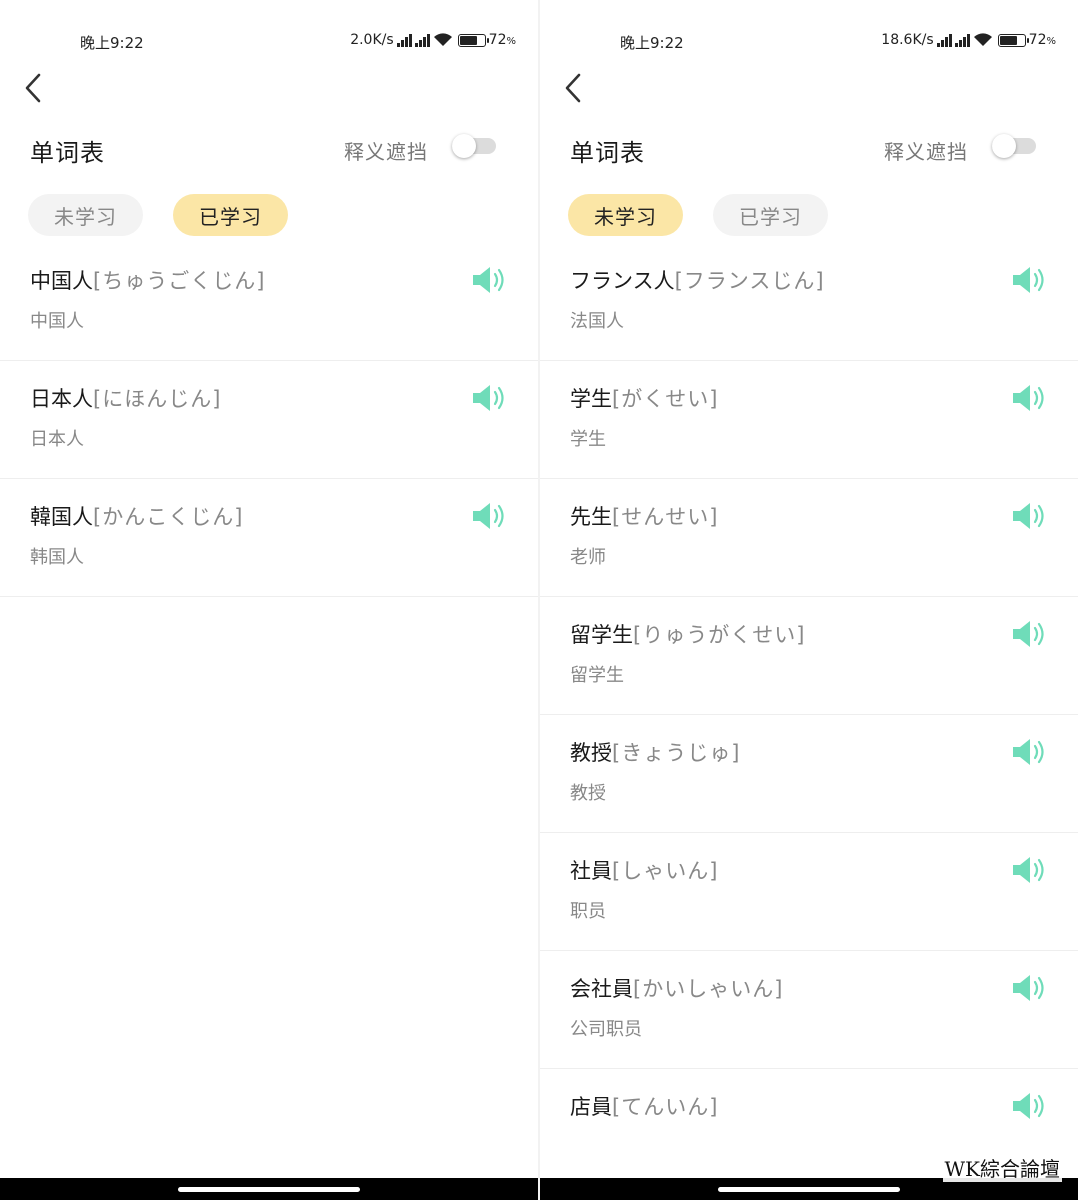  I want to click on word-kanji: 学生, so click(591, 399).